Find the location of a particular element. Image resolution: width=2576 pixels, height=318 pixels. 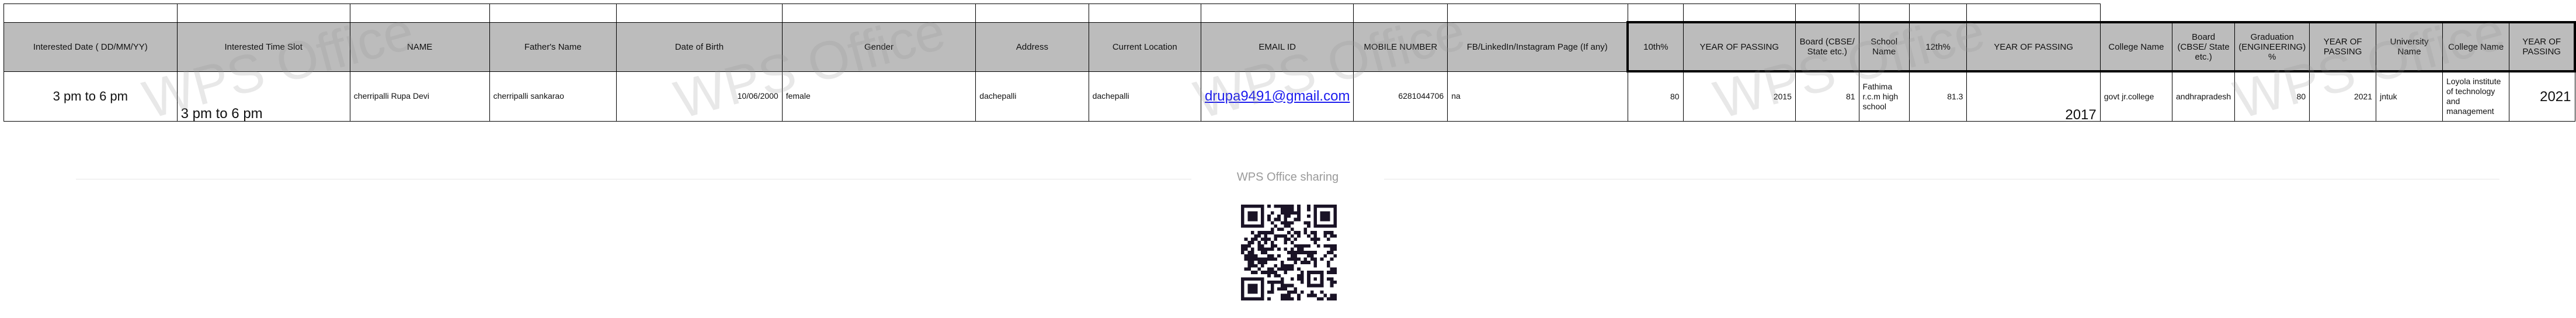

cell-address: dachepalli is located at coordinates (1032, 97).